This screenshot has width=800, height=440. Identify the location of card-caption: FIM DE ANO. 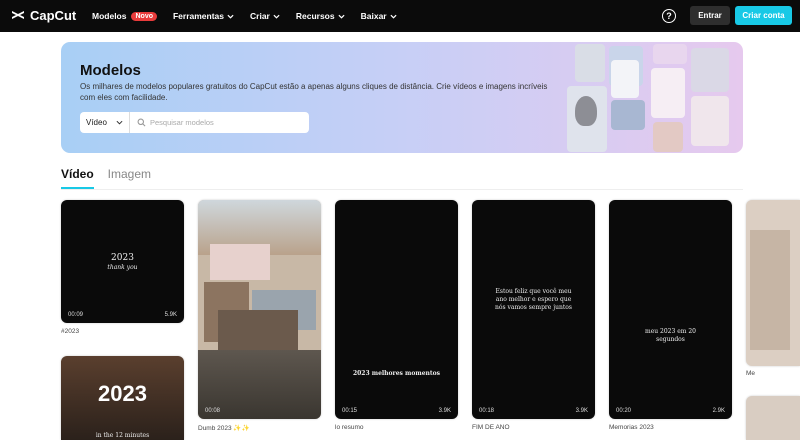
(491, 427).